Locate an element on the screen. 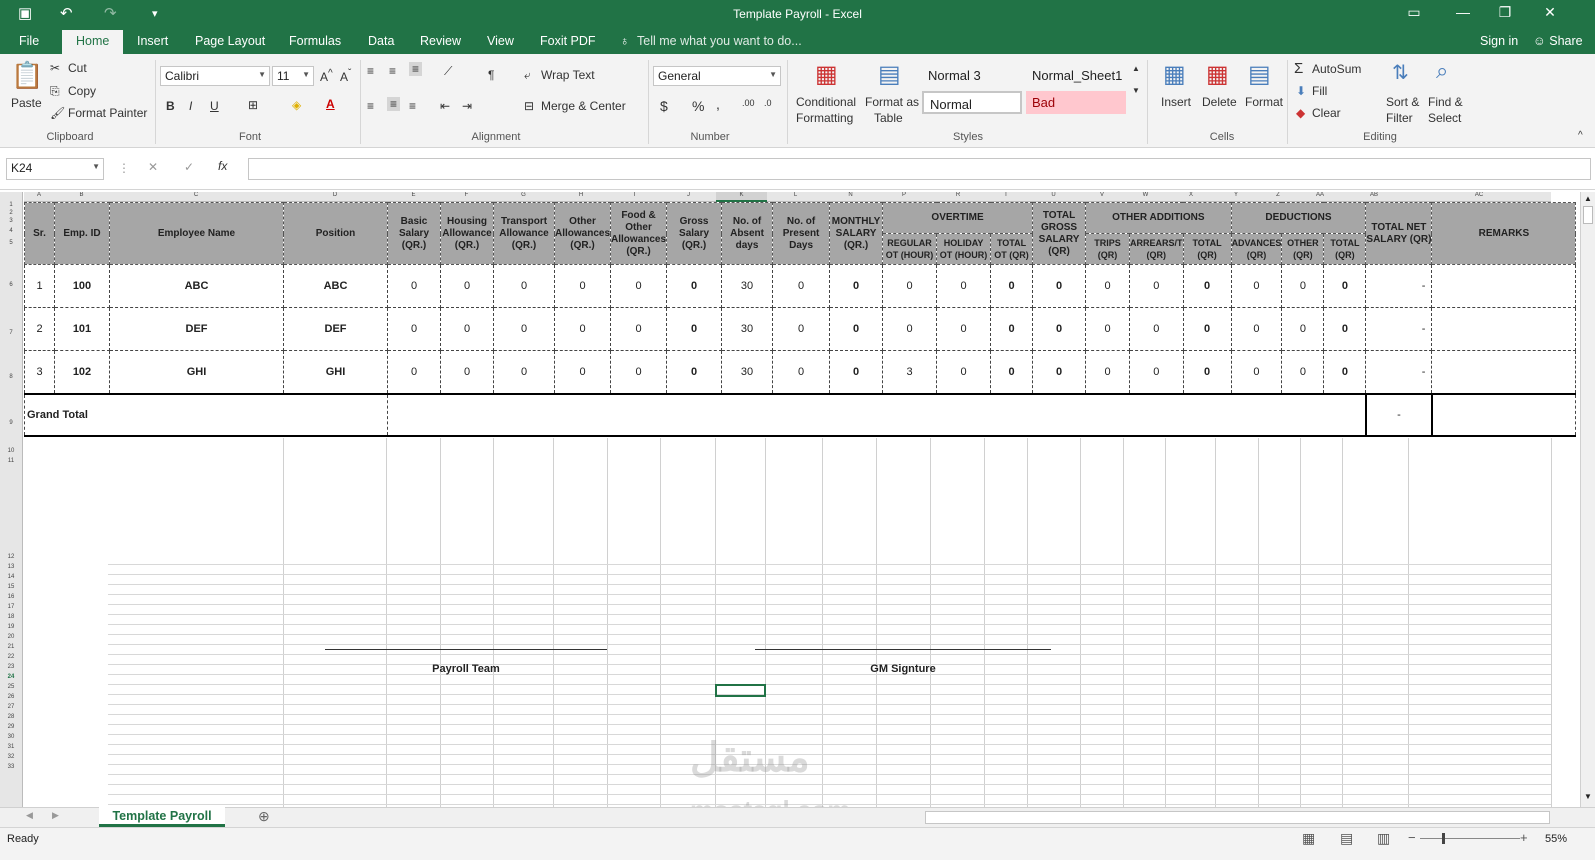 Image resolution: width=1595 pixels, height=860 pixels. row-header: 27 is located at coordinates (11, 707).